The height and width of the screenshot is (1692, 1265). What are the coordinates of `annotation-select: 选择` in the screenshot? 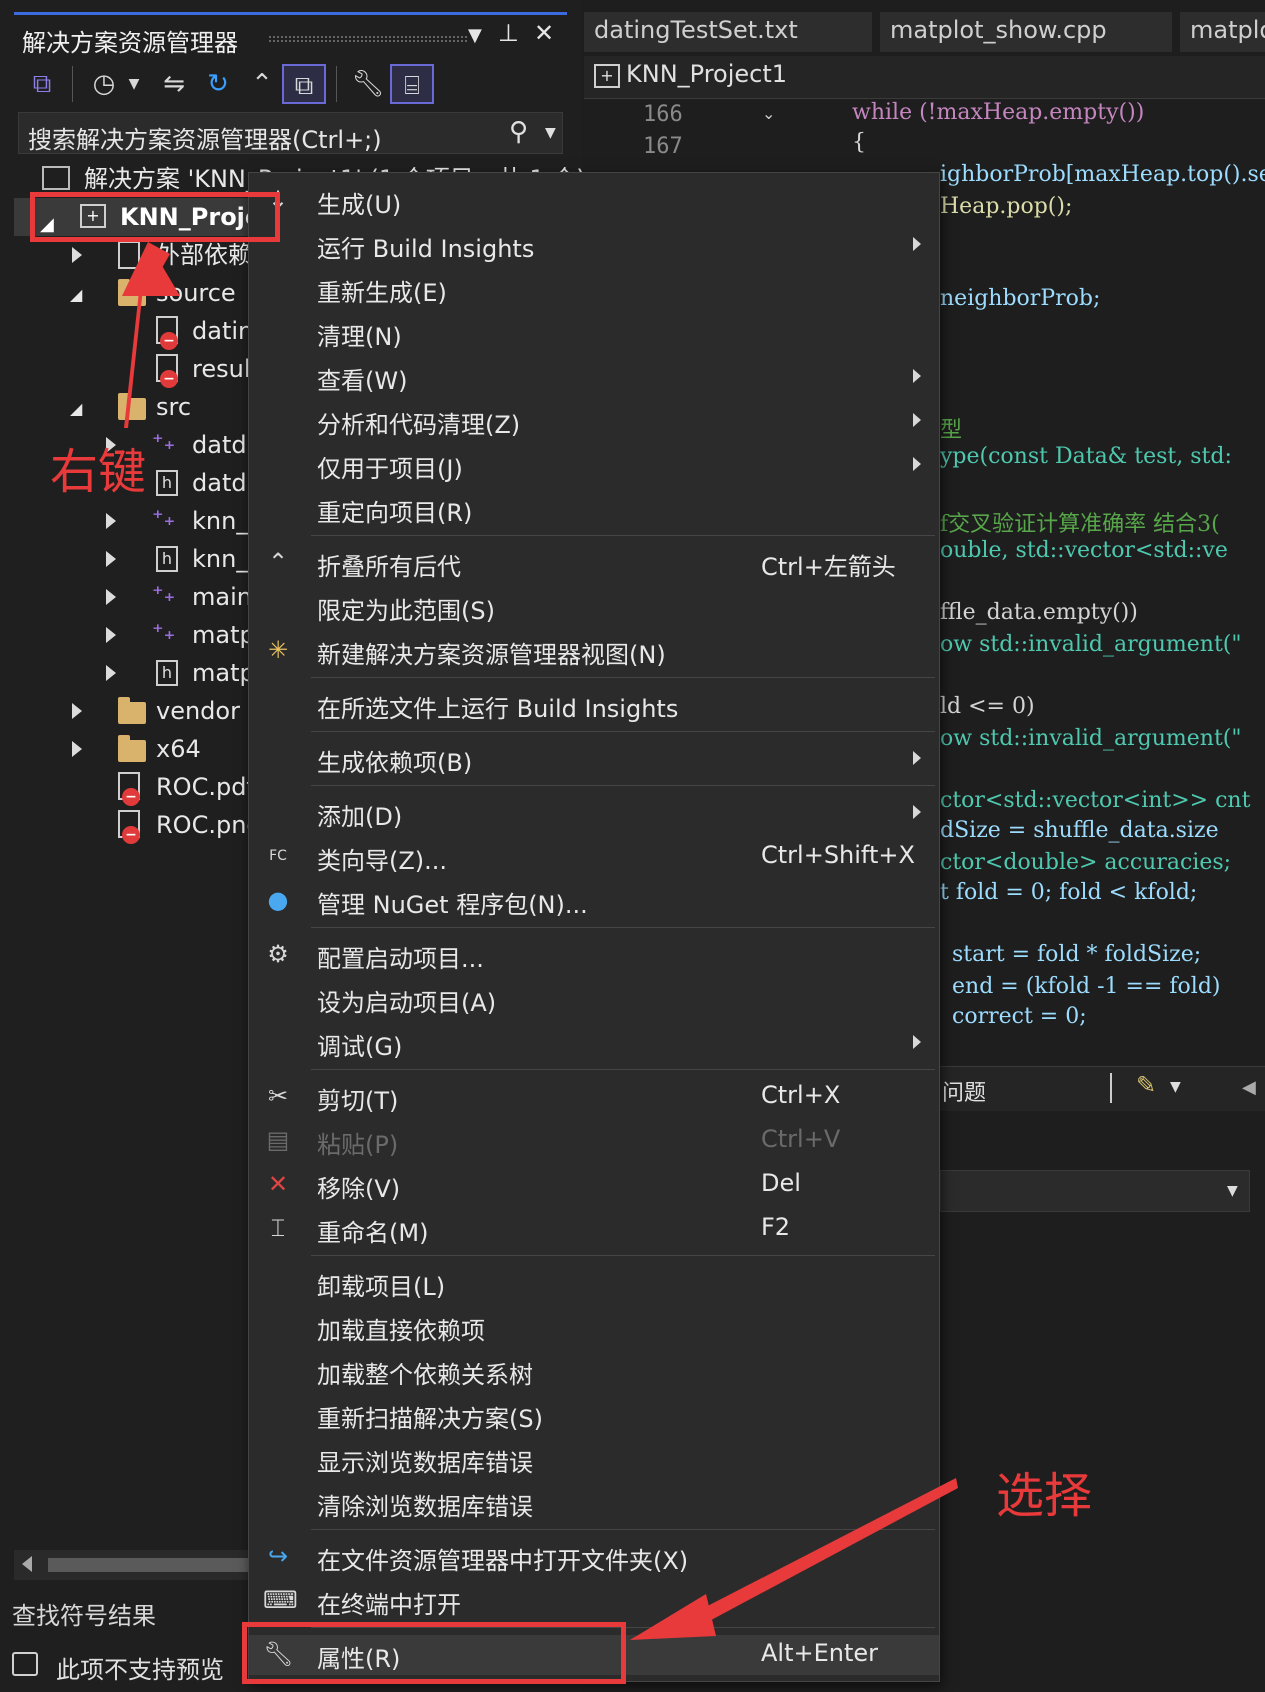 It's located at (1044, 1496).